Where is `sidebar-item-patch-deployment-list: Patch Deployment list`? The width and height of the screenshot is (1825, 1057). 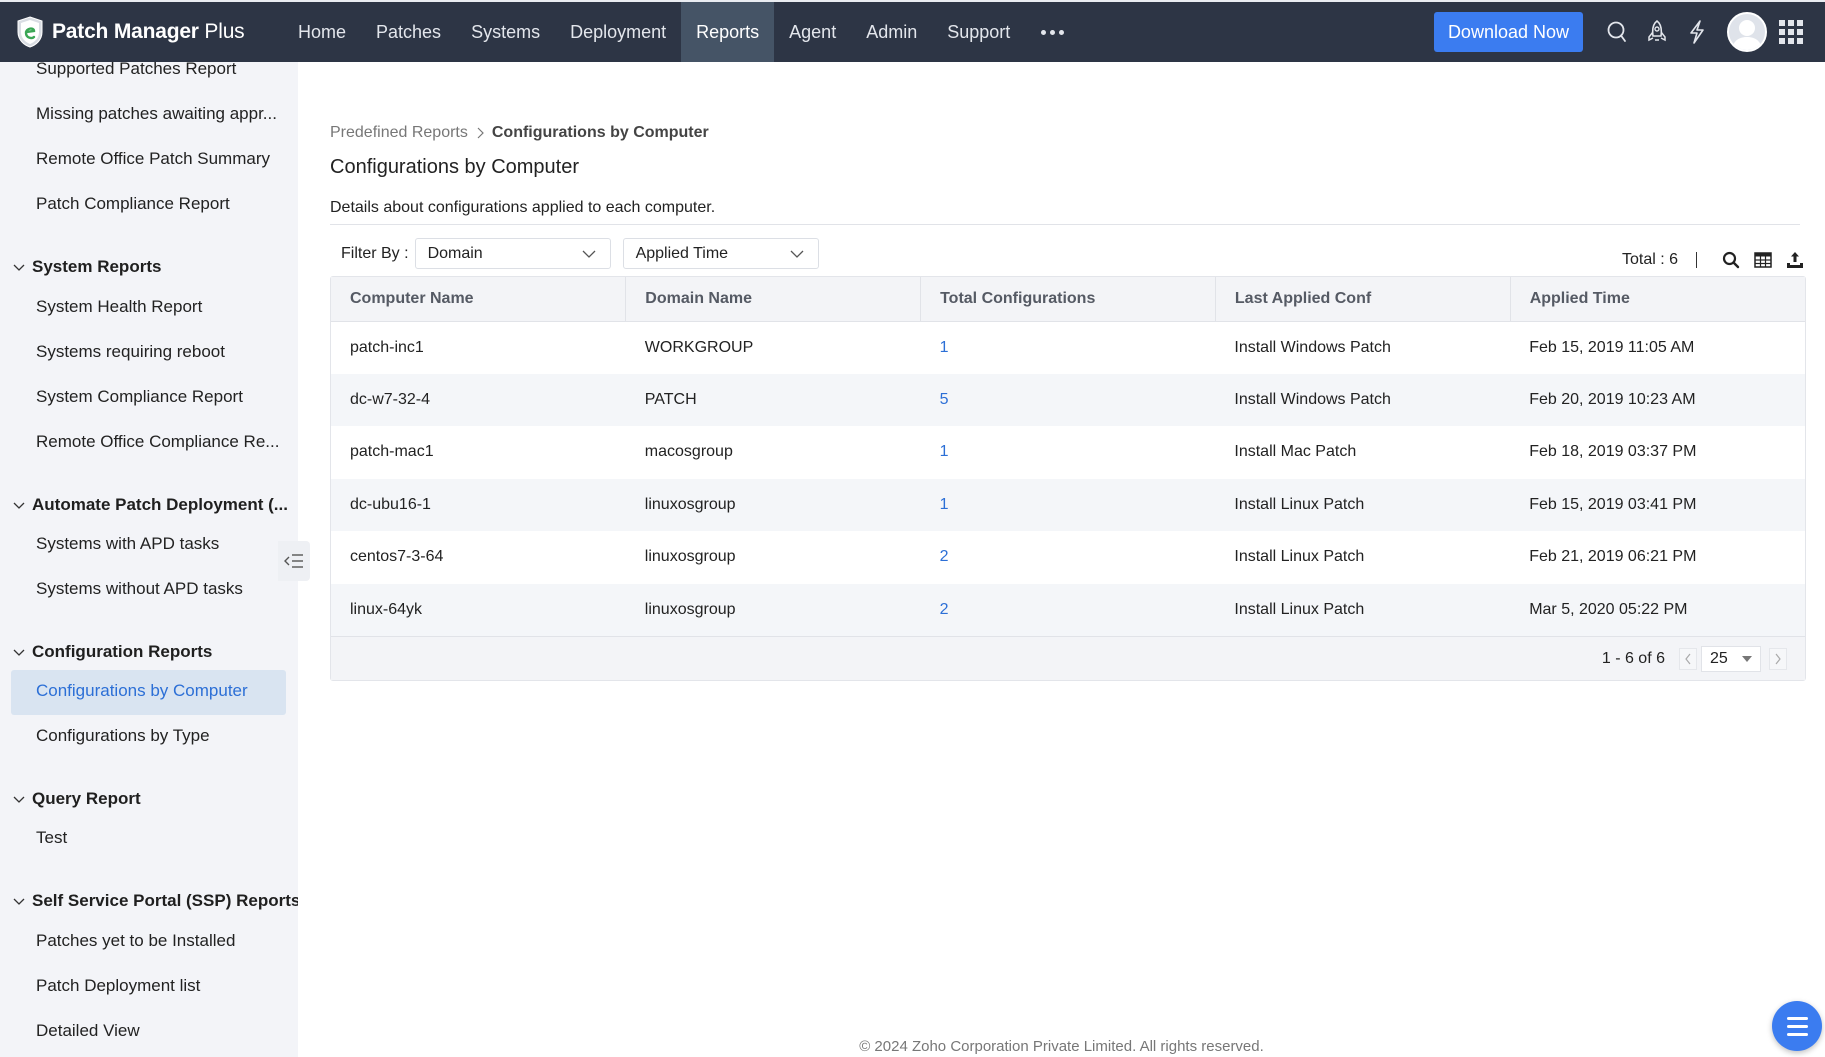 sidebar-item-patch-deployment-list: Patch Deployment list is located at coordinates (118, 986).